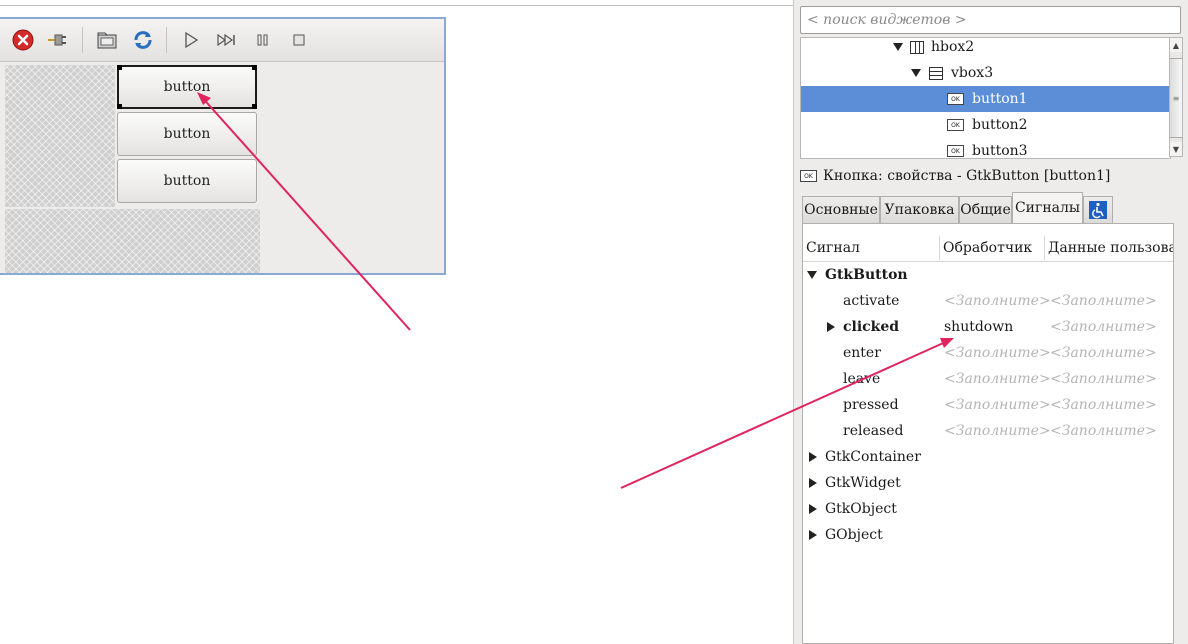  I want to click on accessibility-icon, so click(1098, 210).